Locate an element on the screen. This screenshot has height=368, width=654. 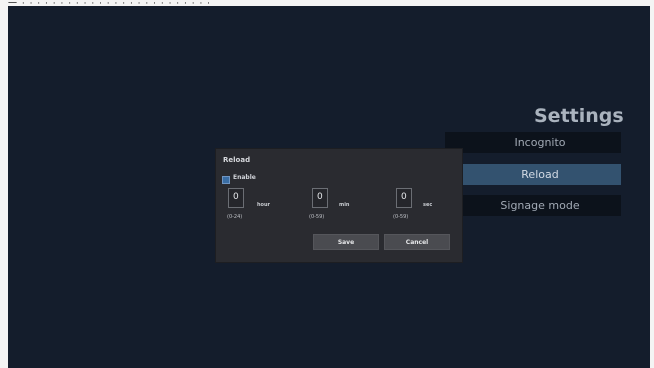
hour-value: 0 is located at coordinates (236, 197).